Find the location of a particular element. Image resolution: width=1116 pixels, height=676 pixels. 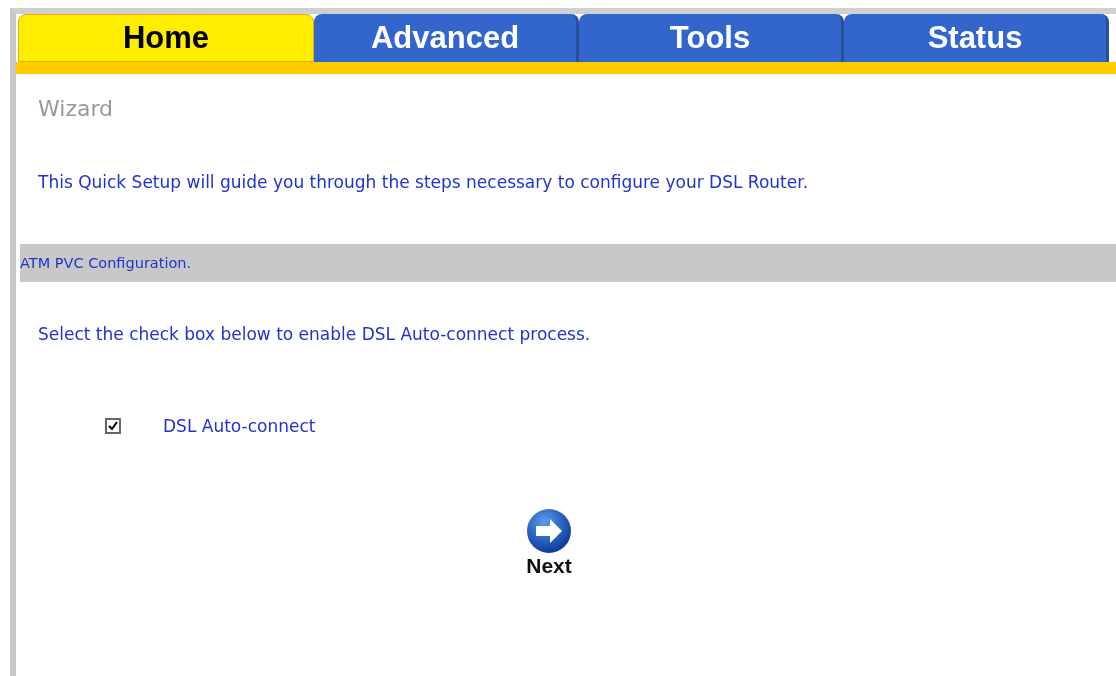

intro-text: This Quick Setup will guide you through the steps necessary to configure your DSL Router. is located at coordinates (424, 182).